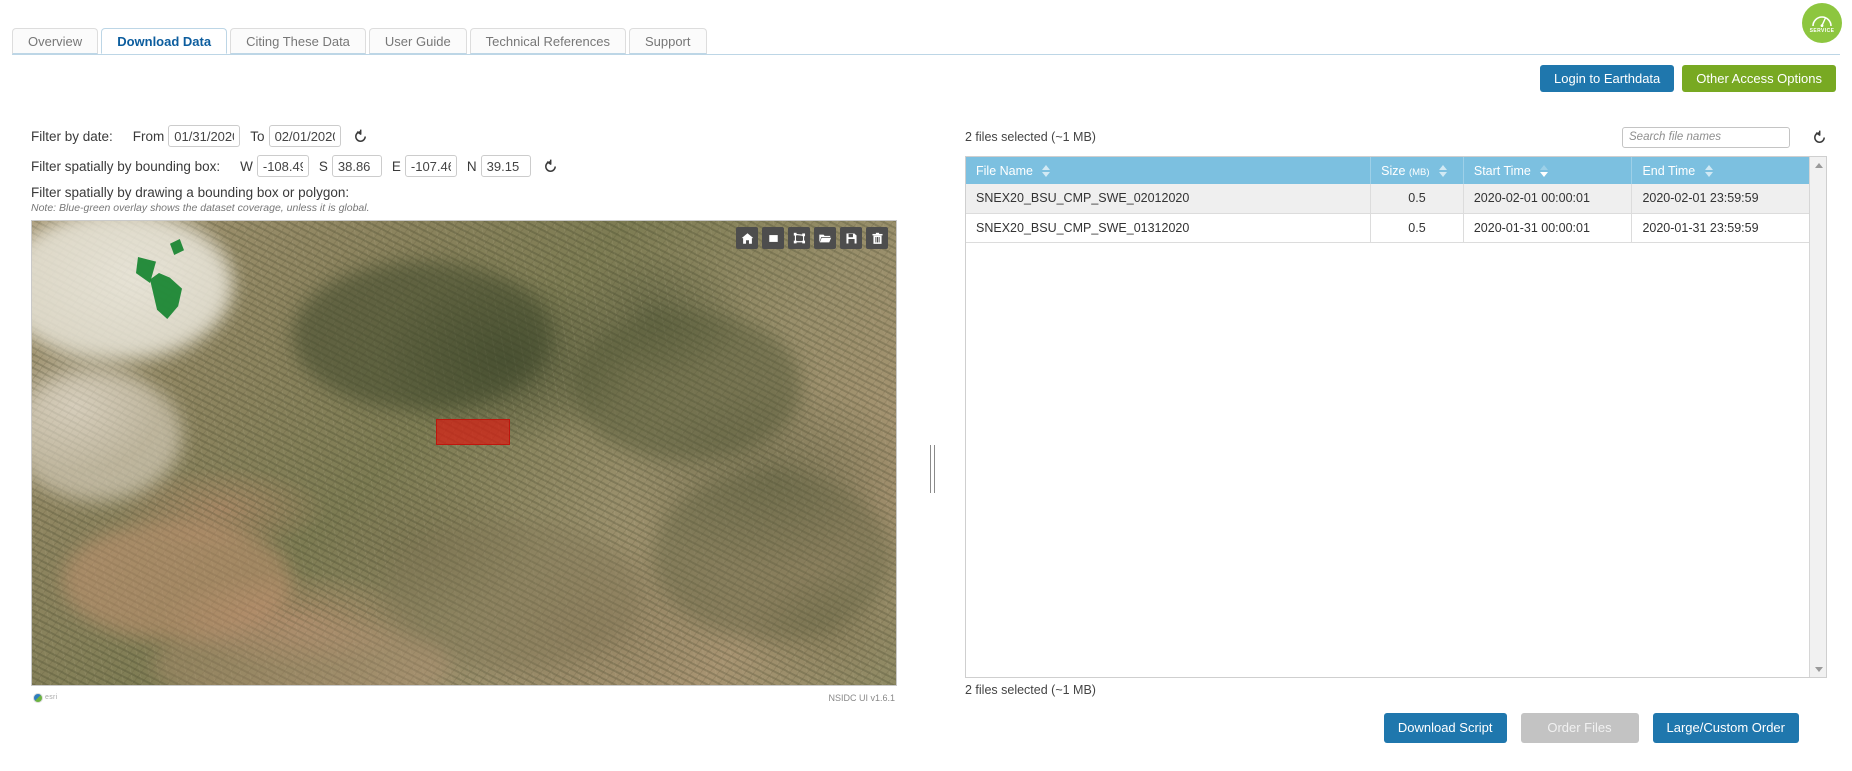 Image resolution: width=1852 pixels, height=771 pixels. I want to click on column-label-end-time: End Time, so click(1669, 170).